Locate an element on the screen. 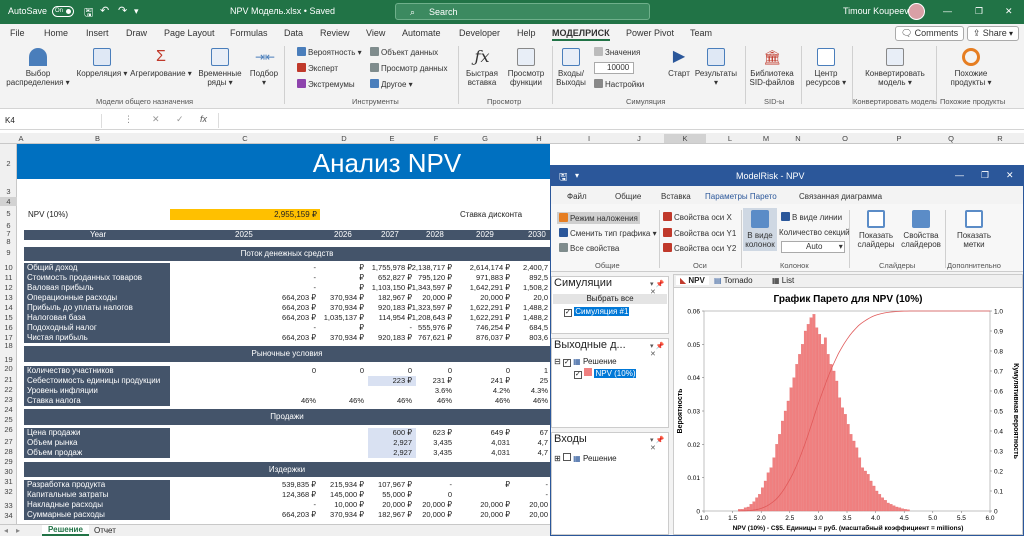 This screenshot has width=1024, height=536. npv-value: 2,955,159 ₽ is located at coordinates (245, 214).